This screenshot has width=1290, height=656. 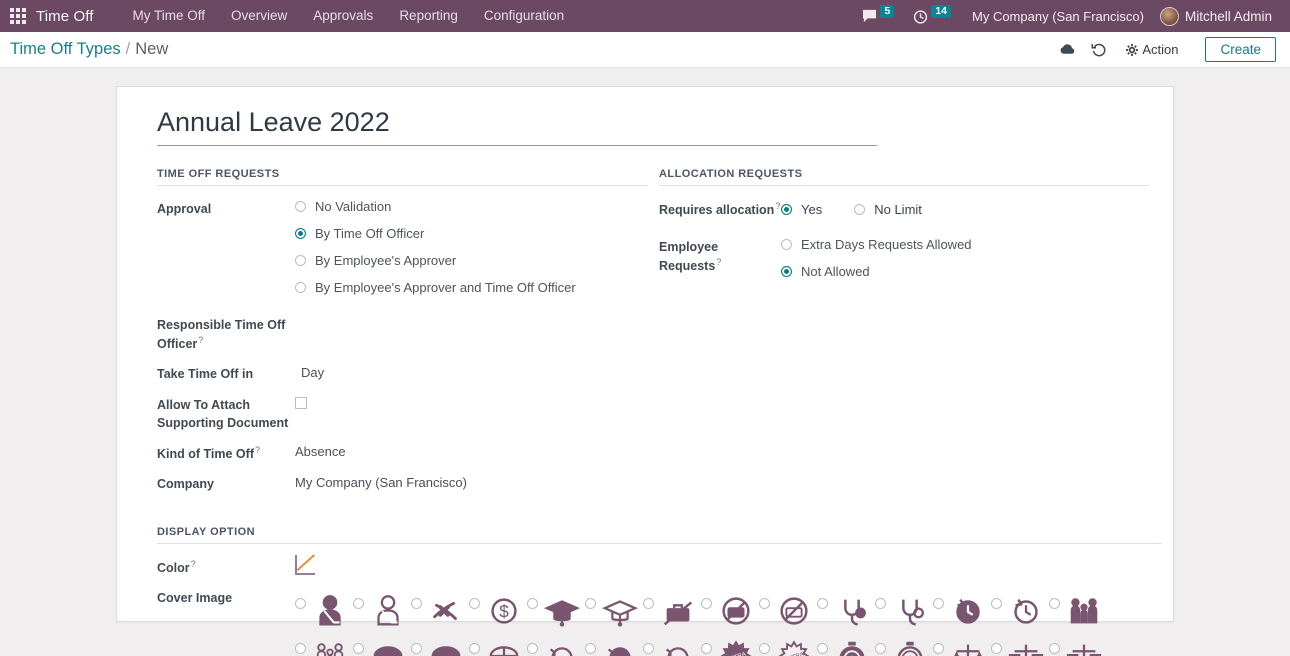 I want to click on cover-image-option-23: $, so click(x=846, y=644).